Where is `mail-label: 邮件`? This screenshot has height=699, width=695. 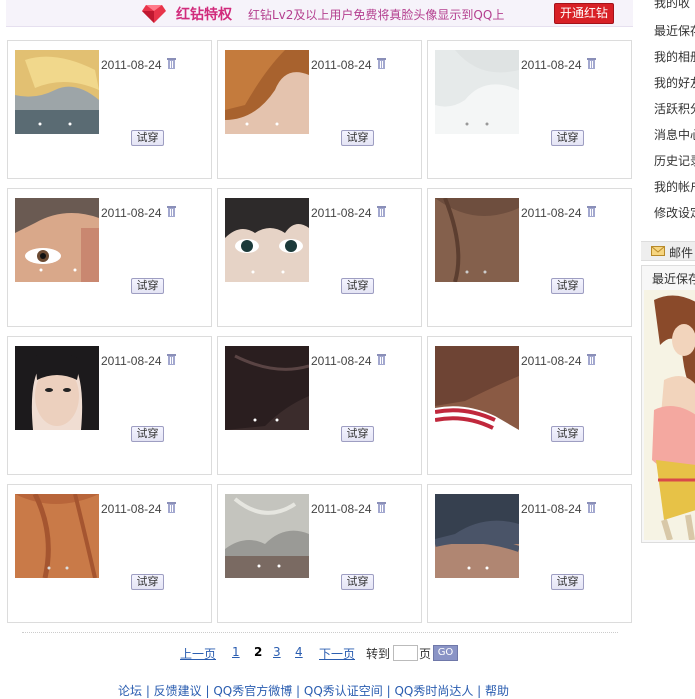 mail-label: 邮件 is located at coordinates (681, 253).